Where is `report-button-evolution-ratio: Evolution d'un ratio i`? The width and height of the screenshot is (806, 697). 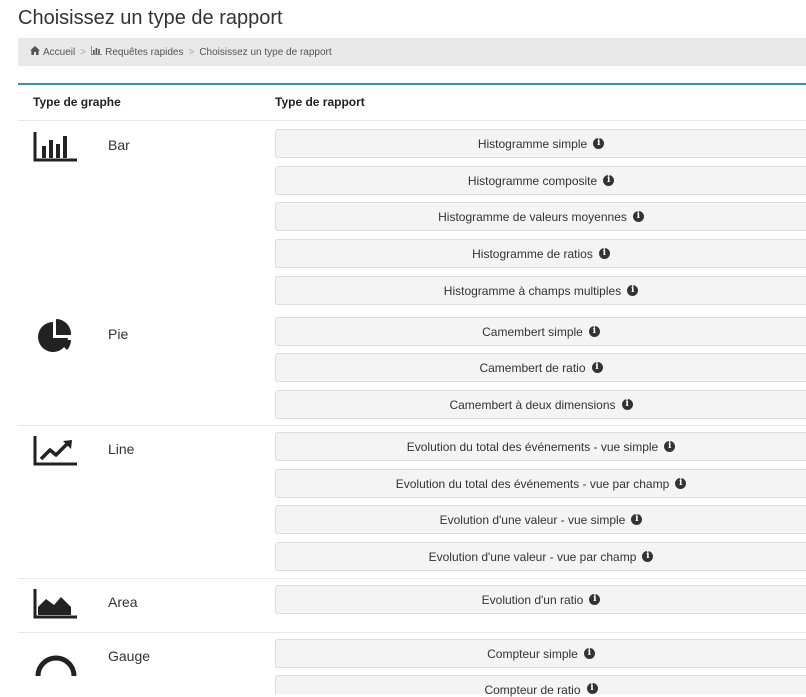
report-button-evolution-ratio: Evolution d'un ratio i is located at coordinates (540, 599).